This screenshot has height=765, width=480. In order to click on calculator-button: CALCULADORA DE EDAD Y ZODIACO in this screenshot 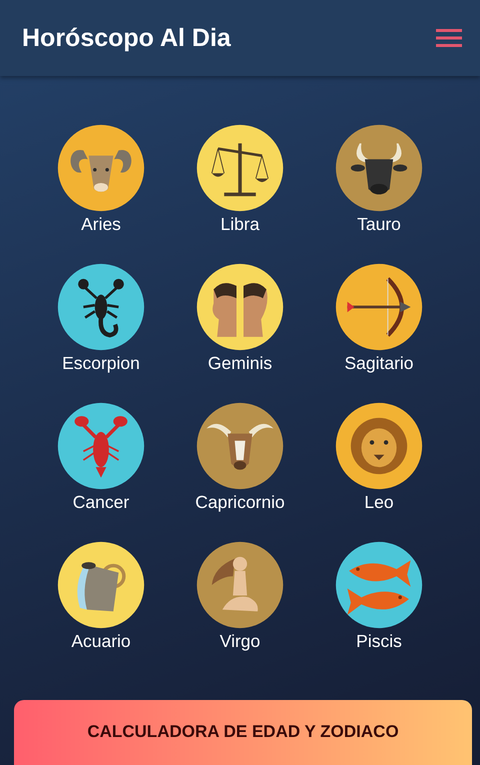, I will do `click(243, 732)`.